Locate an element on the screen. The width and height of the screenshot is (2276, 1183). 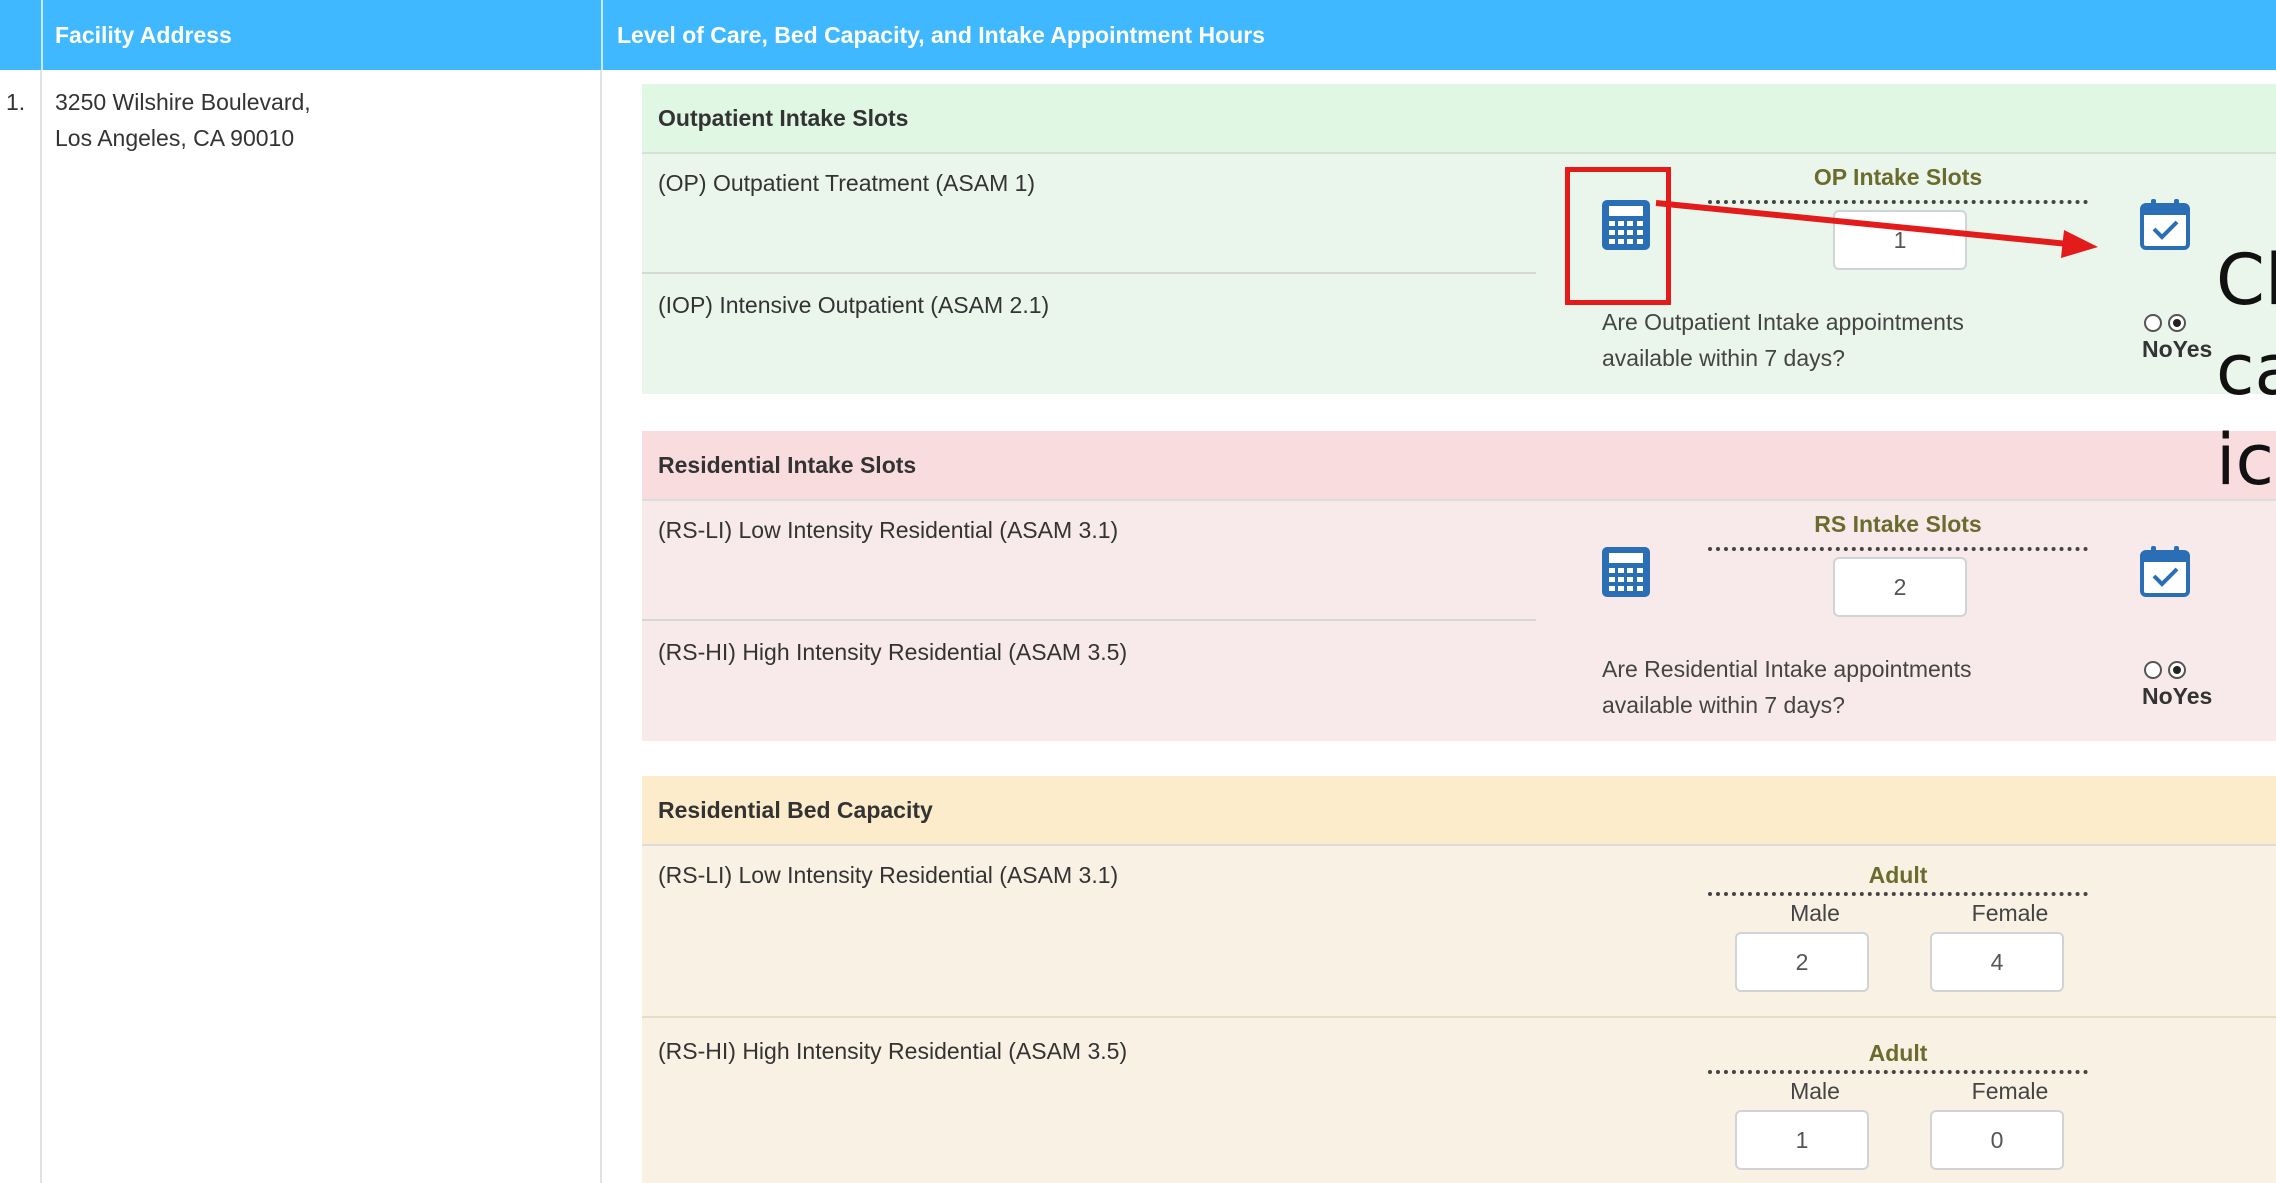
rs-radio-no is located at coordinates (2153, 670).